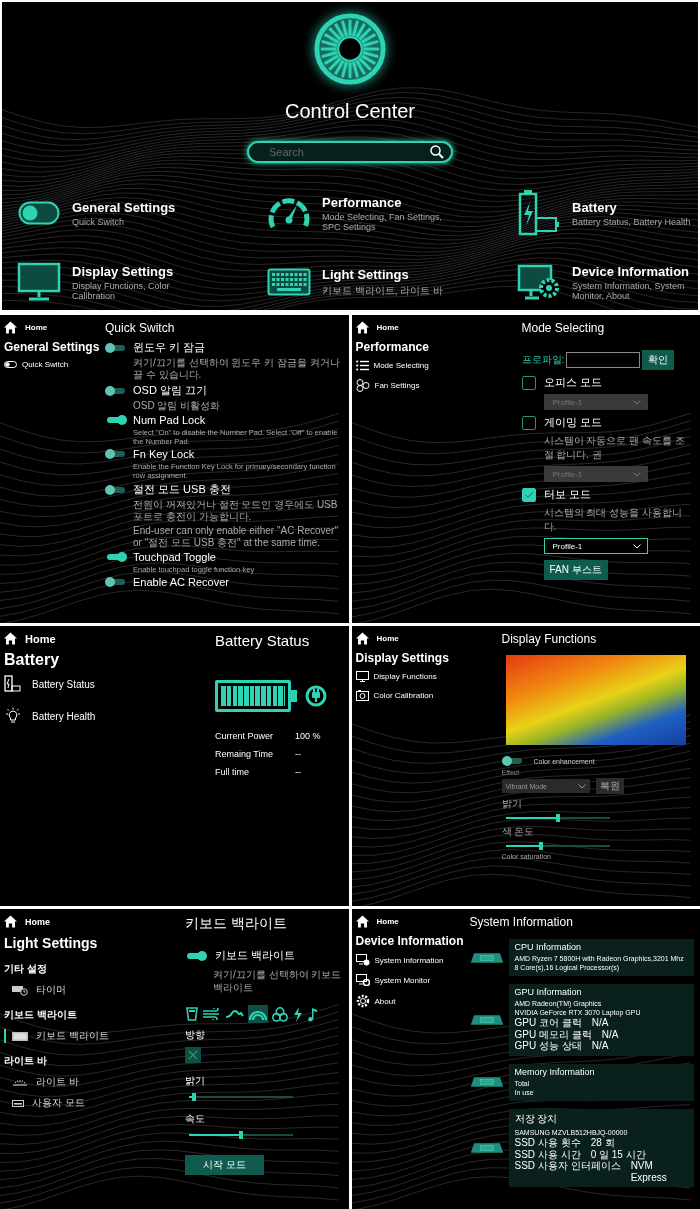 This screenshot has width=700, height=1209. Describe the element at coordinates (391, 282) in the screenshot. I see `category-link: Light Settings 키보드 백라이트, 라이트 바` at that location.